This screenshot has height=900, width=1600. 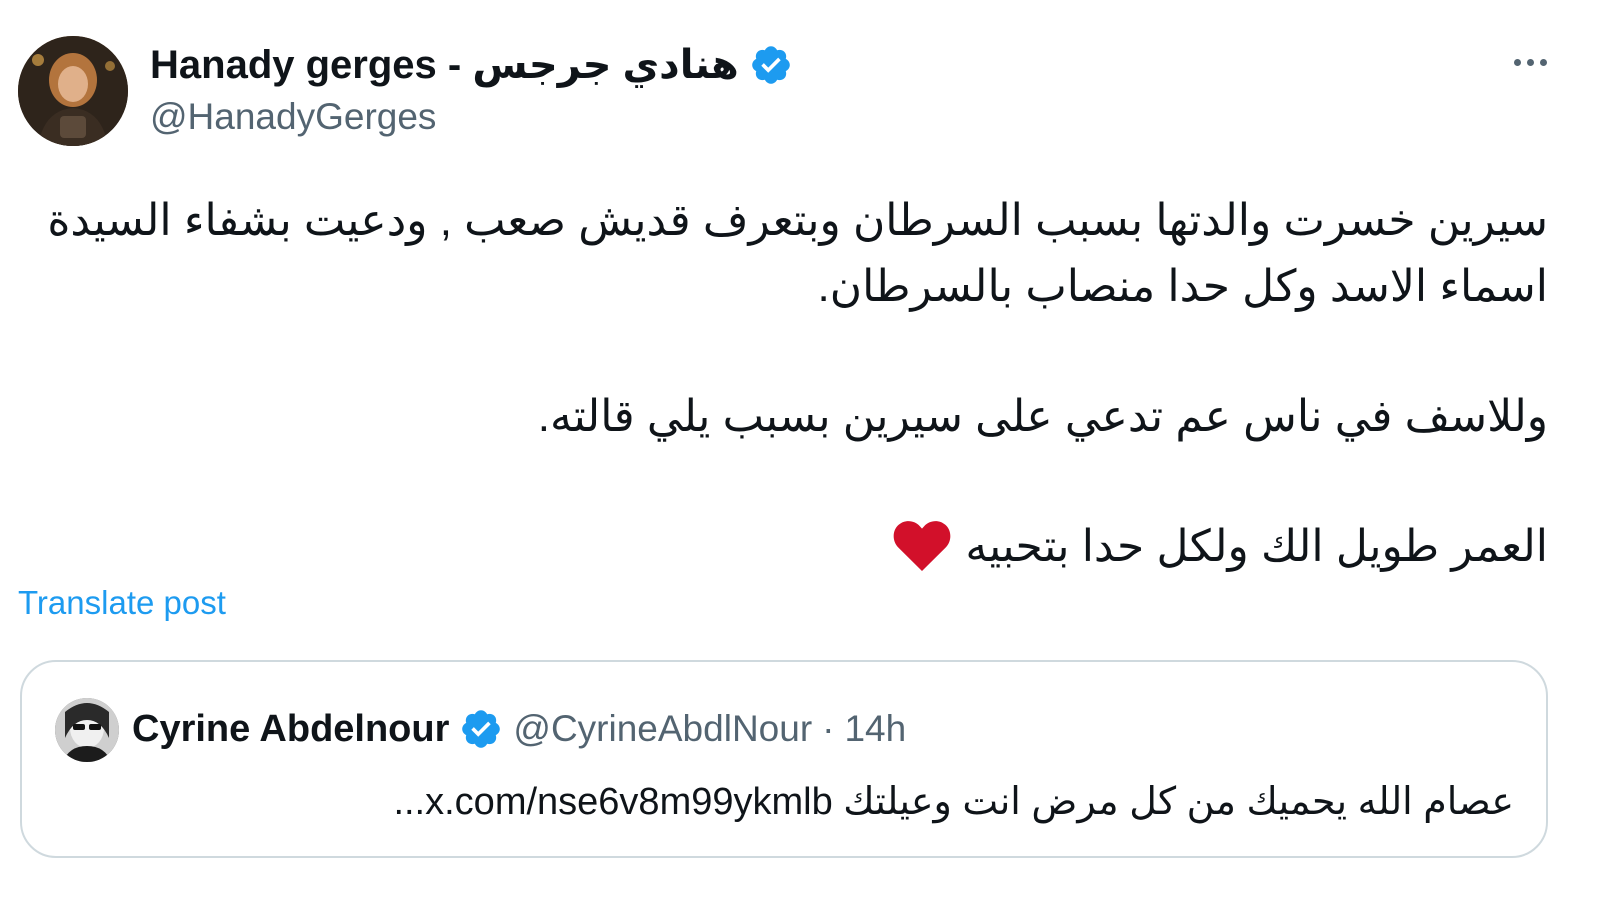 I want to click on author-avatar-image, so click(x=73, y=91).